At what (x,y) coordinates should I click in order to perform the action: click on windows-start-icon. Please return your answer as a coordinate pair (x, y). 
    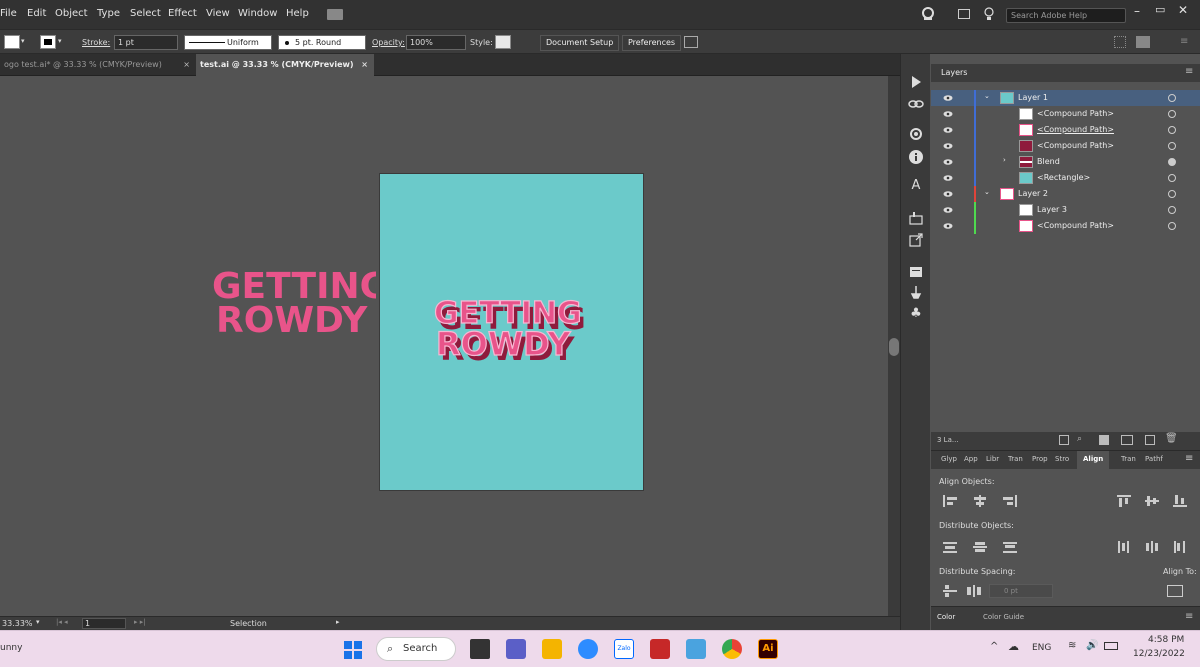
    Looking at the image, I should click on (353, 650).